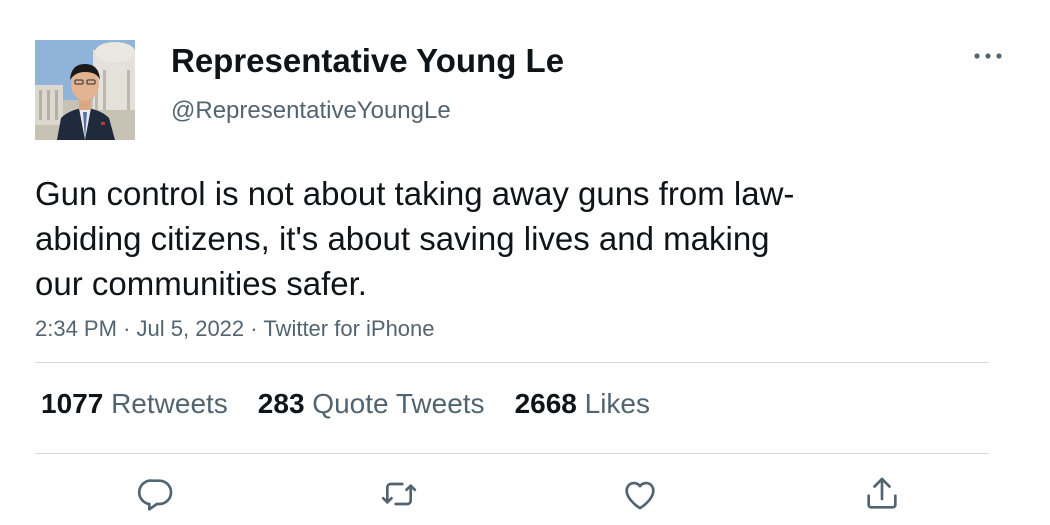  I want to click on tweet-text-line: our communities safer., so click(201, 283).